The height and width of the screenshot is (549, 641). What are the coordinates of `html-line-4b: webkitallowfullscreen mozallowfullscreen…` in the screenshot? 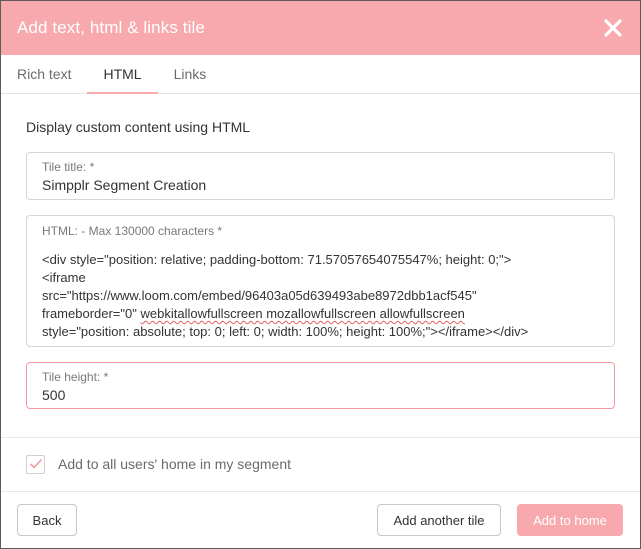 It's located at (302, 313).